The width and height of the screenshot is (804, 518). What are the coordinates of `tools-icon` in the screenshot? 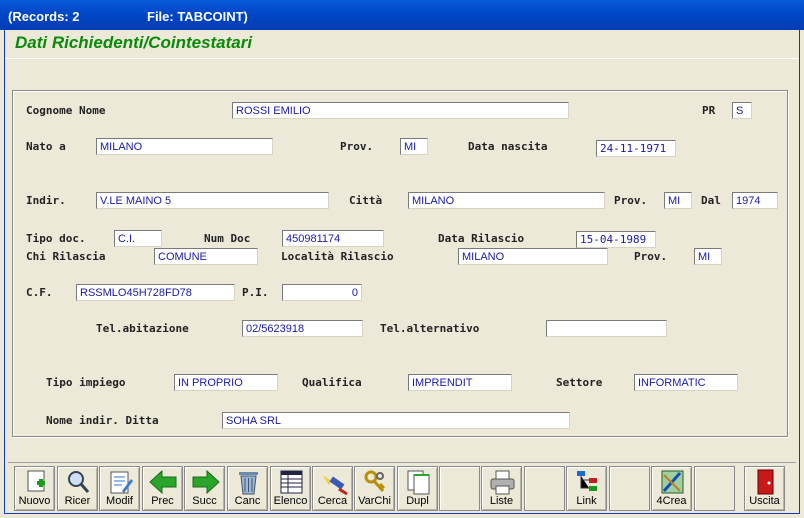 It's located at (672, 482).